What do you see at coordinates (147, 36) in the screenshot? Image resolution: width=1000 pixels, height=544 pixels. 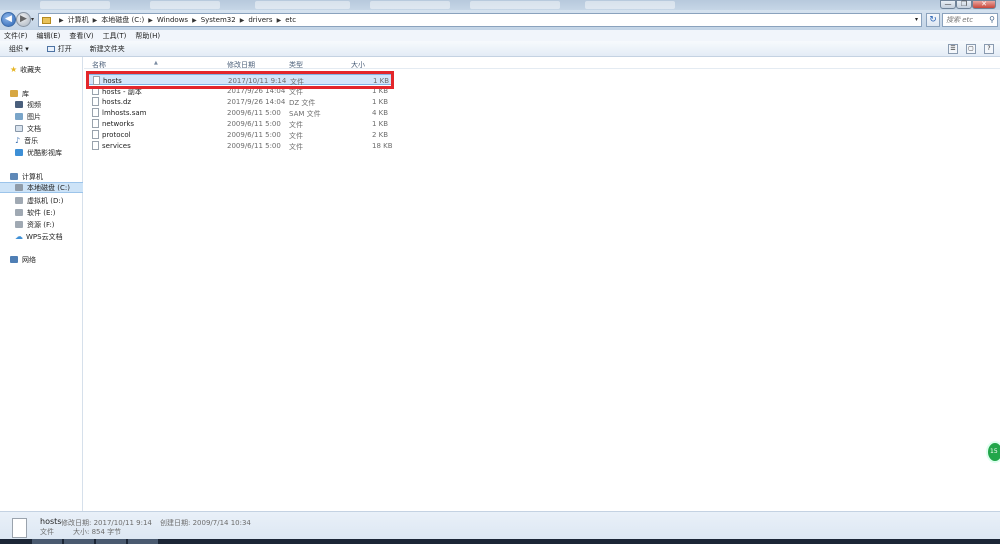 I see `menu-help: 帮助(H)` at bounding box center [147, 36].